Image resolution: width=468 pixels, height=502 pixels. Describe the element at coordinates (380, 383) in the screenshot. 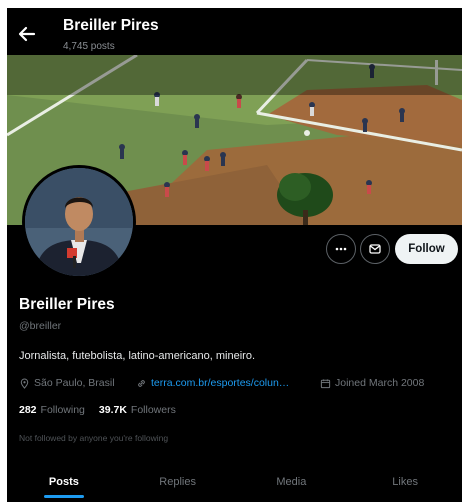

I see `joined-text: Joined March 2008` at that location.